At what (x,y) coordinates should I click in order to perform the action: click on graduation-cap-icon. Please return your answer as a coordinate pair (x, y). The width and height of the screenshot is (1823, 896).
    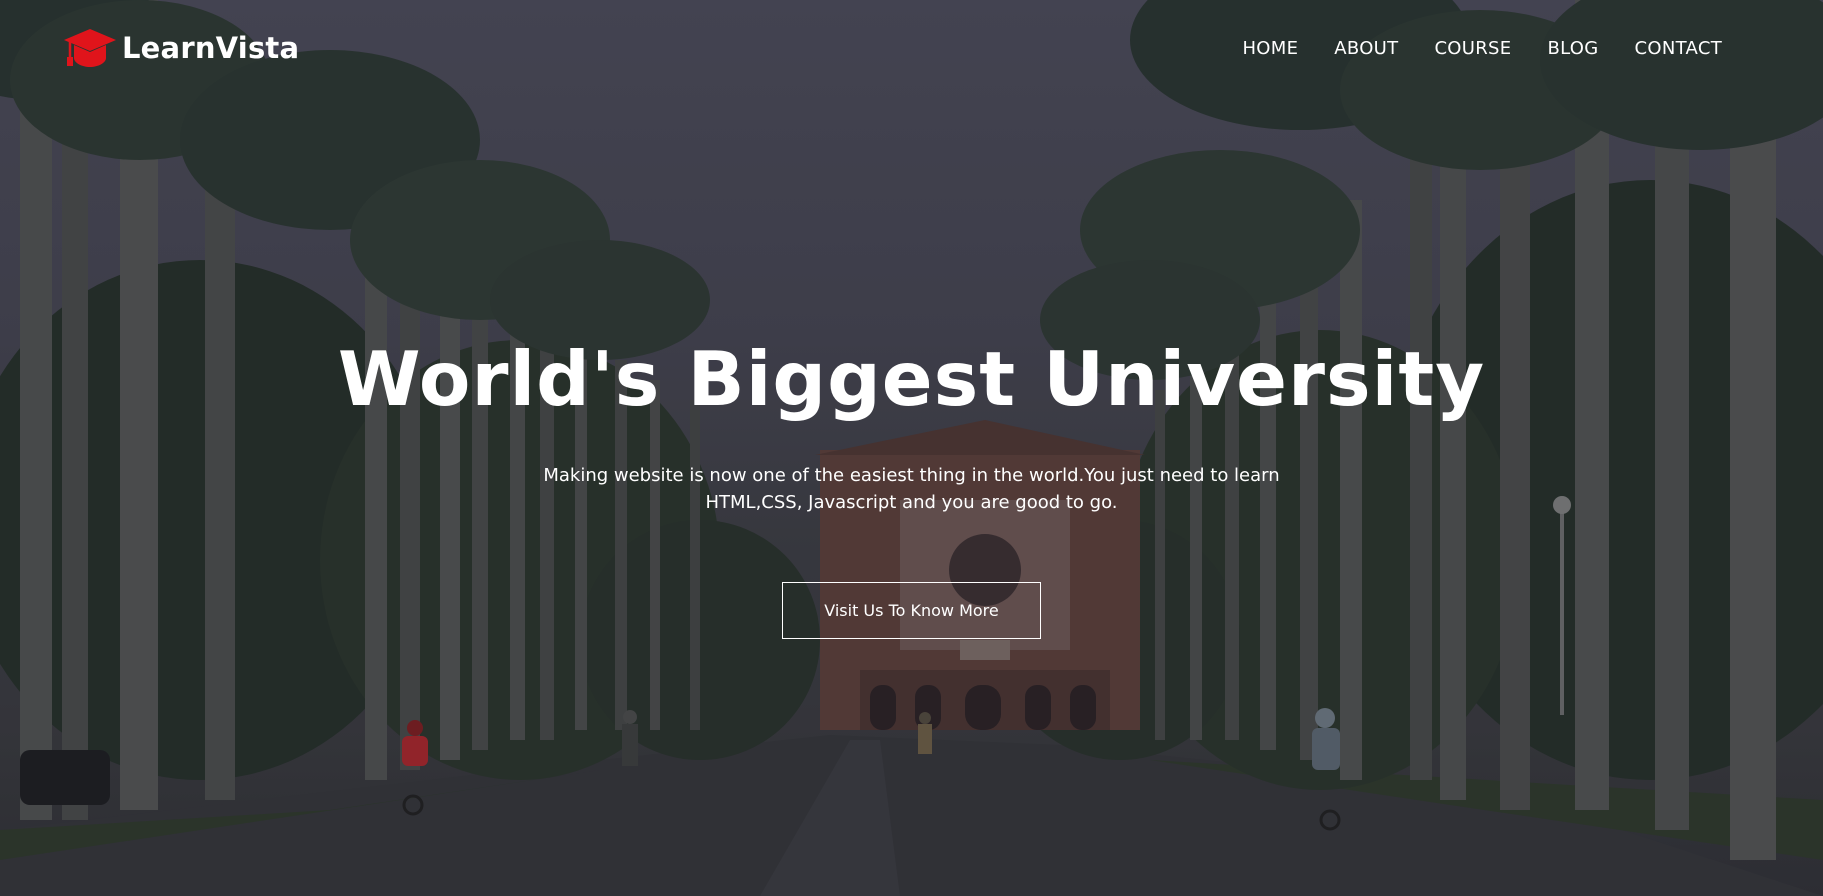
    Looking at the image, I should click on (90, 48).